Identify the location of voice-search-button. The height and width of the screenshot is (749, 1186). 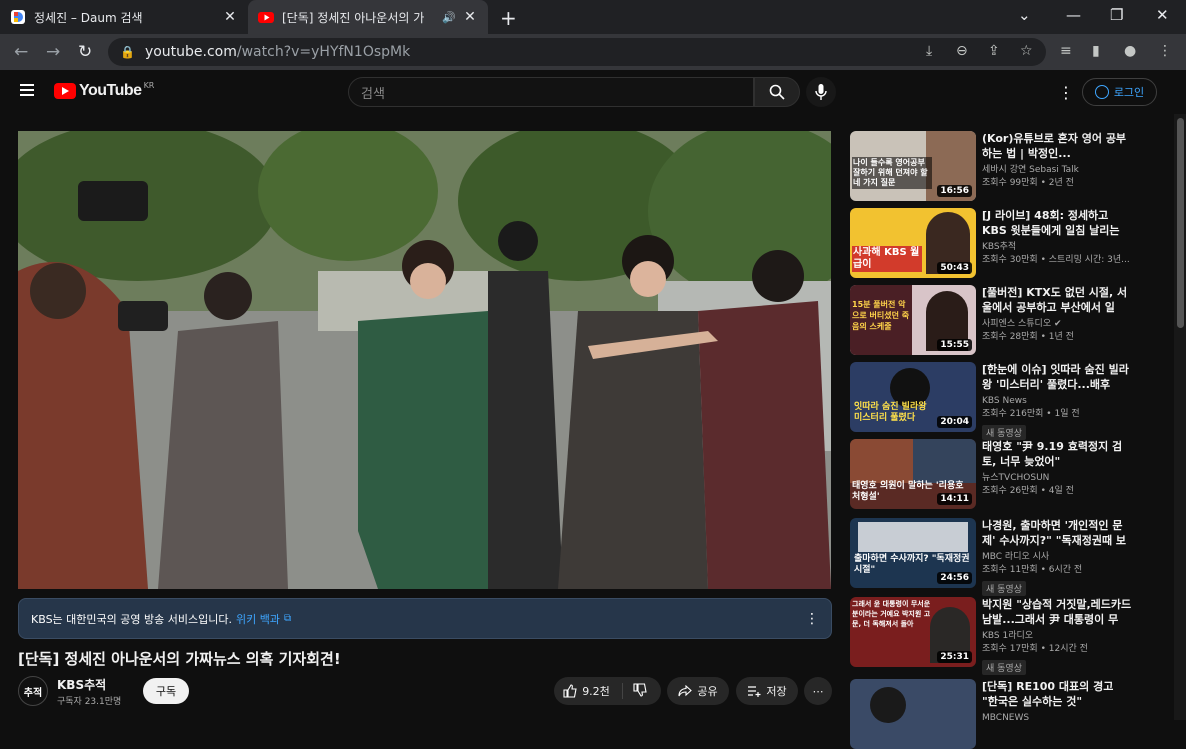
(821, 92).